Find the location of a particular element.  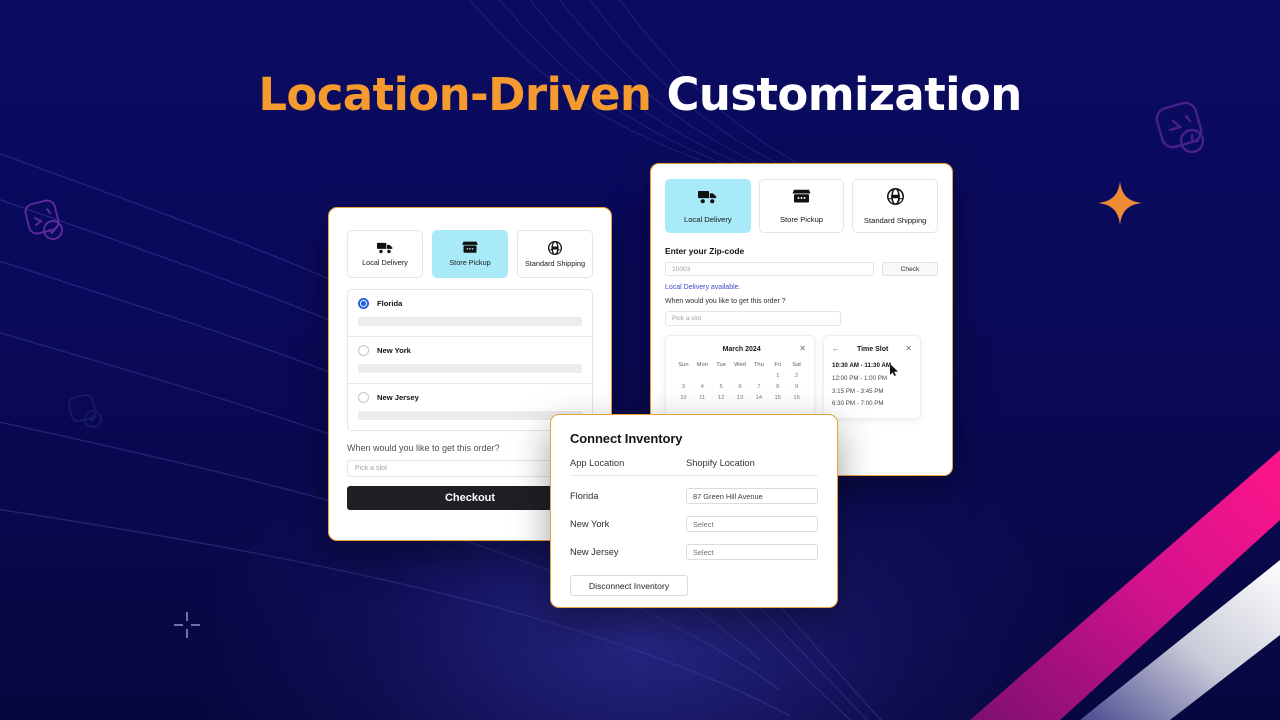

calendar-day: 11 is located at coordinates (702, 398).